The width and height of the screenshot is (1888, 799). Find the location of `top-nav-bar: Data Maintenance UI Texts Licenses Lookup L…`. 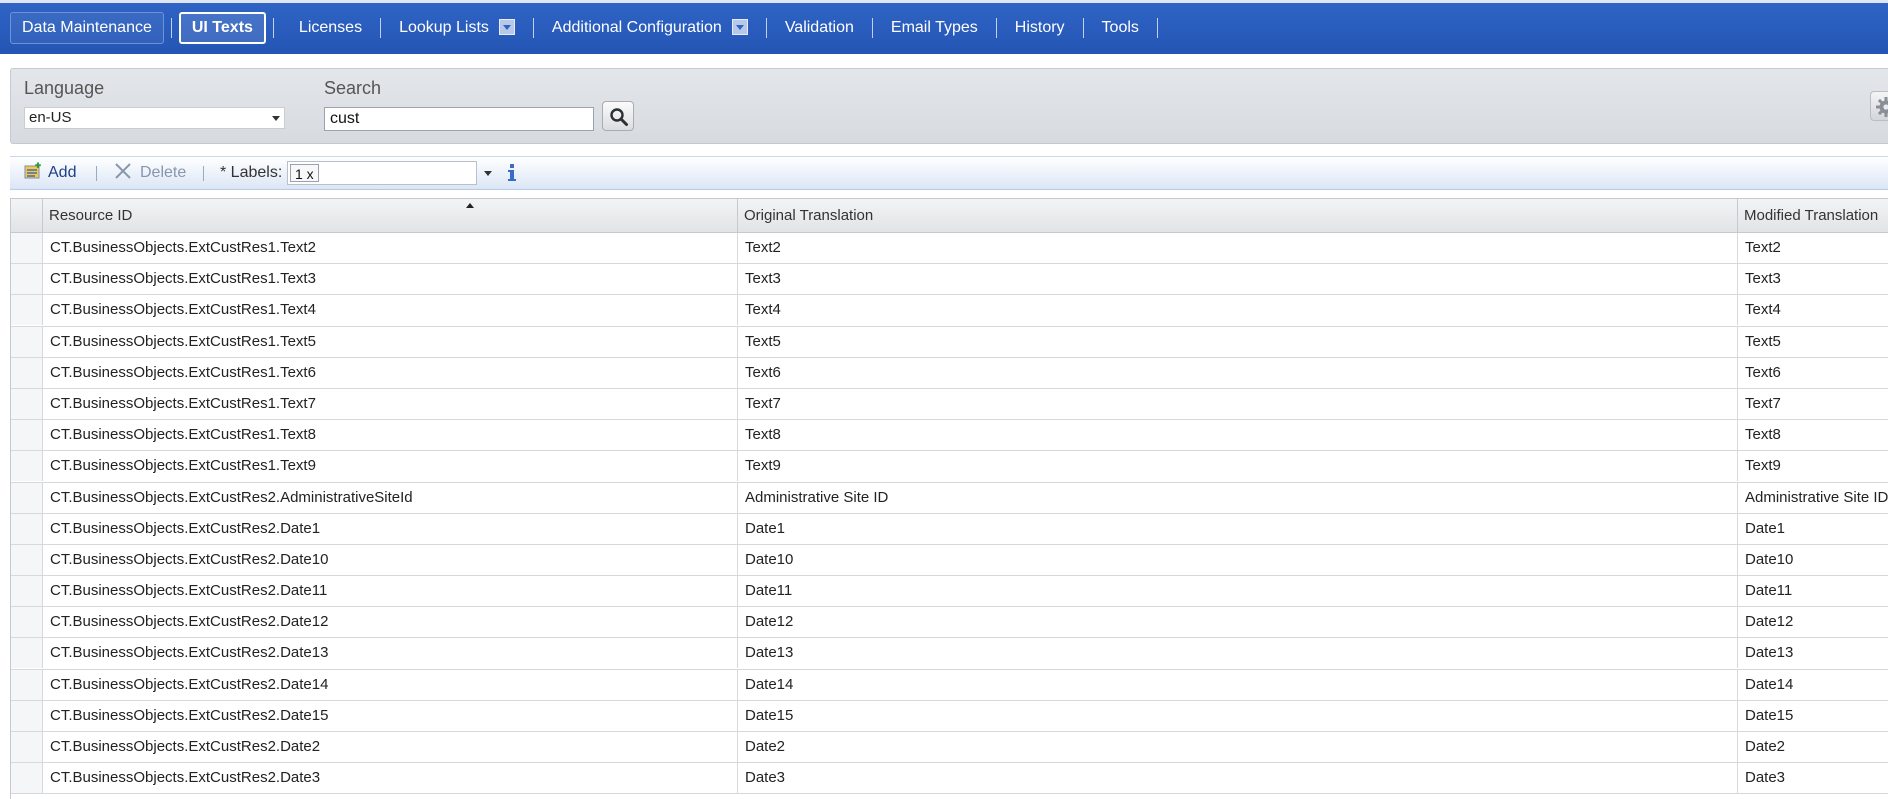

top-nav-bar: Data Maintenance UI Texts Licenses Lookup L… is located at coordinates (944, 27).